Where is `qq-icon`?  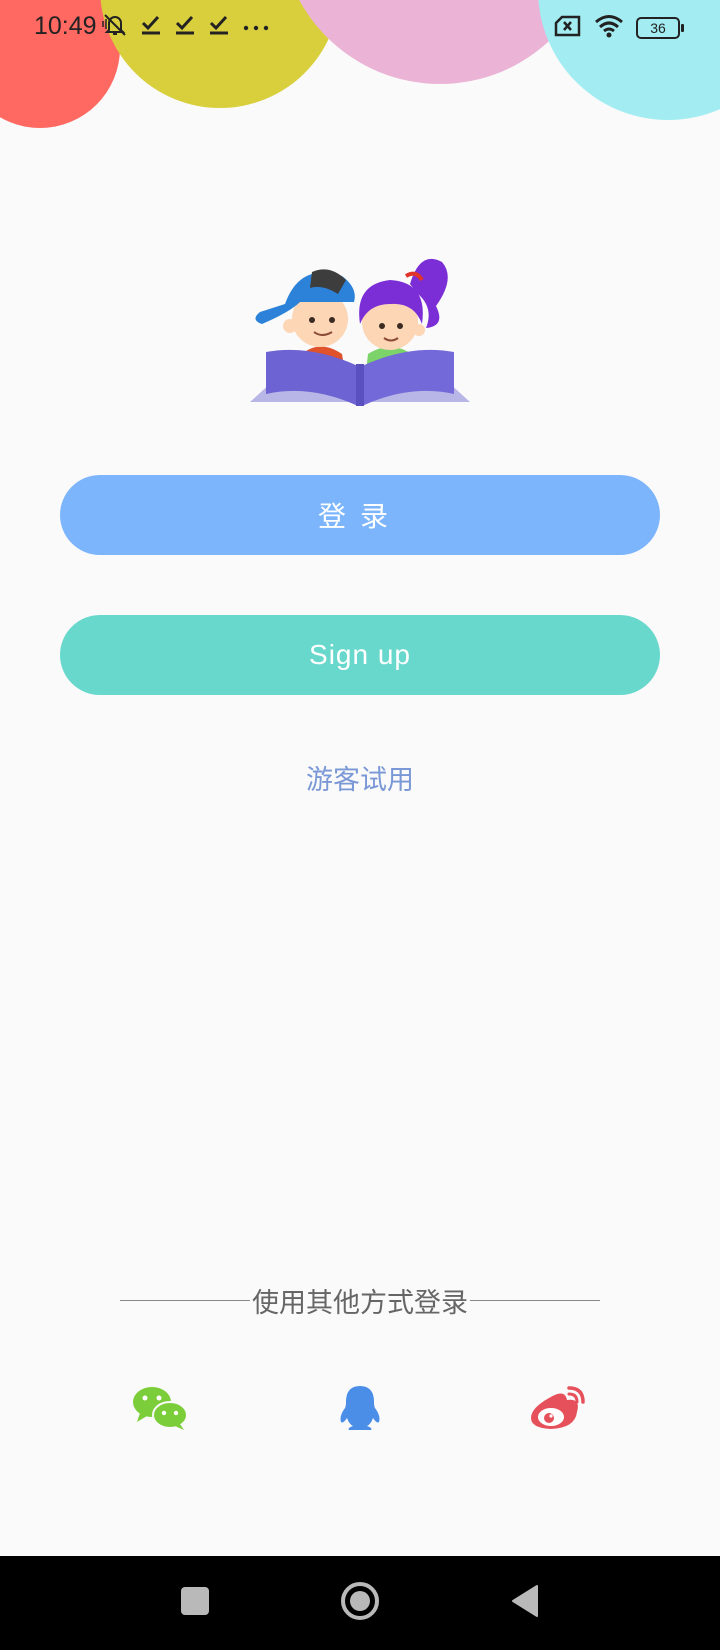 qq-icon is located at coordinates (360, 1410).